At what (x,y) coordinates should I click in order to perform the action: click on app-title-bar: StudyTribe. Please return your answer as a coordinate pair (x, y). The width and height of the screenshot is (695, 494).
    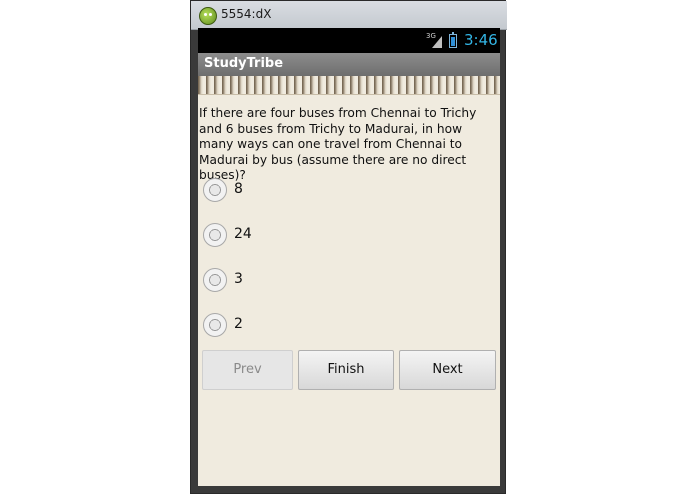
    Looking at the image, I should click on (349, 64).